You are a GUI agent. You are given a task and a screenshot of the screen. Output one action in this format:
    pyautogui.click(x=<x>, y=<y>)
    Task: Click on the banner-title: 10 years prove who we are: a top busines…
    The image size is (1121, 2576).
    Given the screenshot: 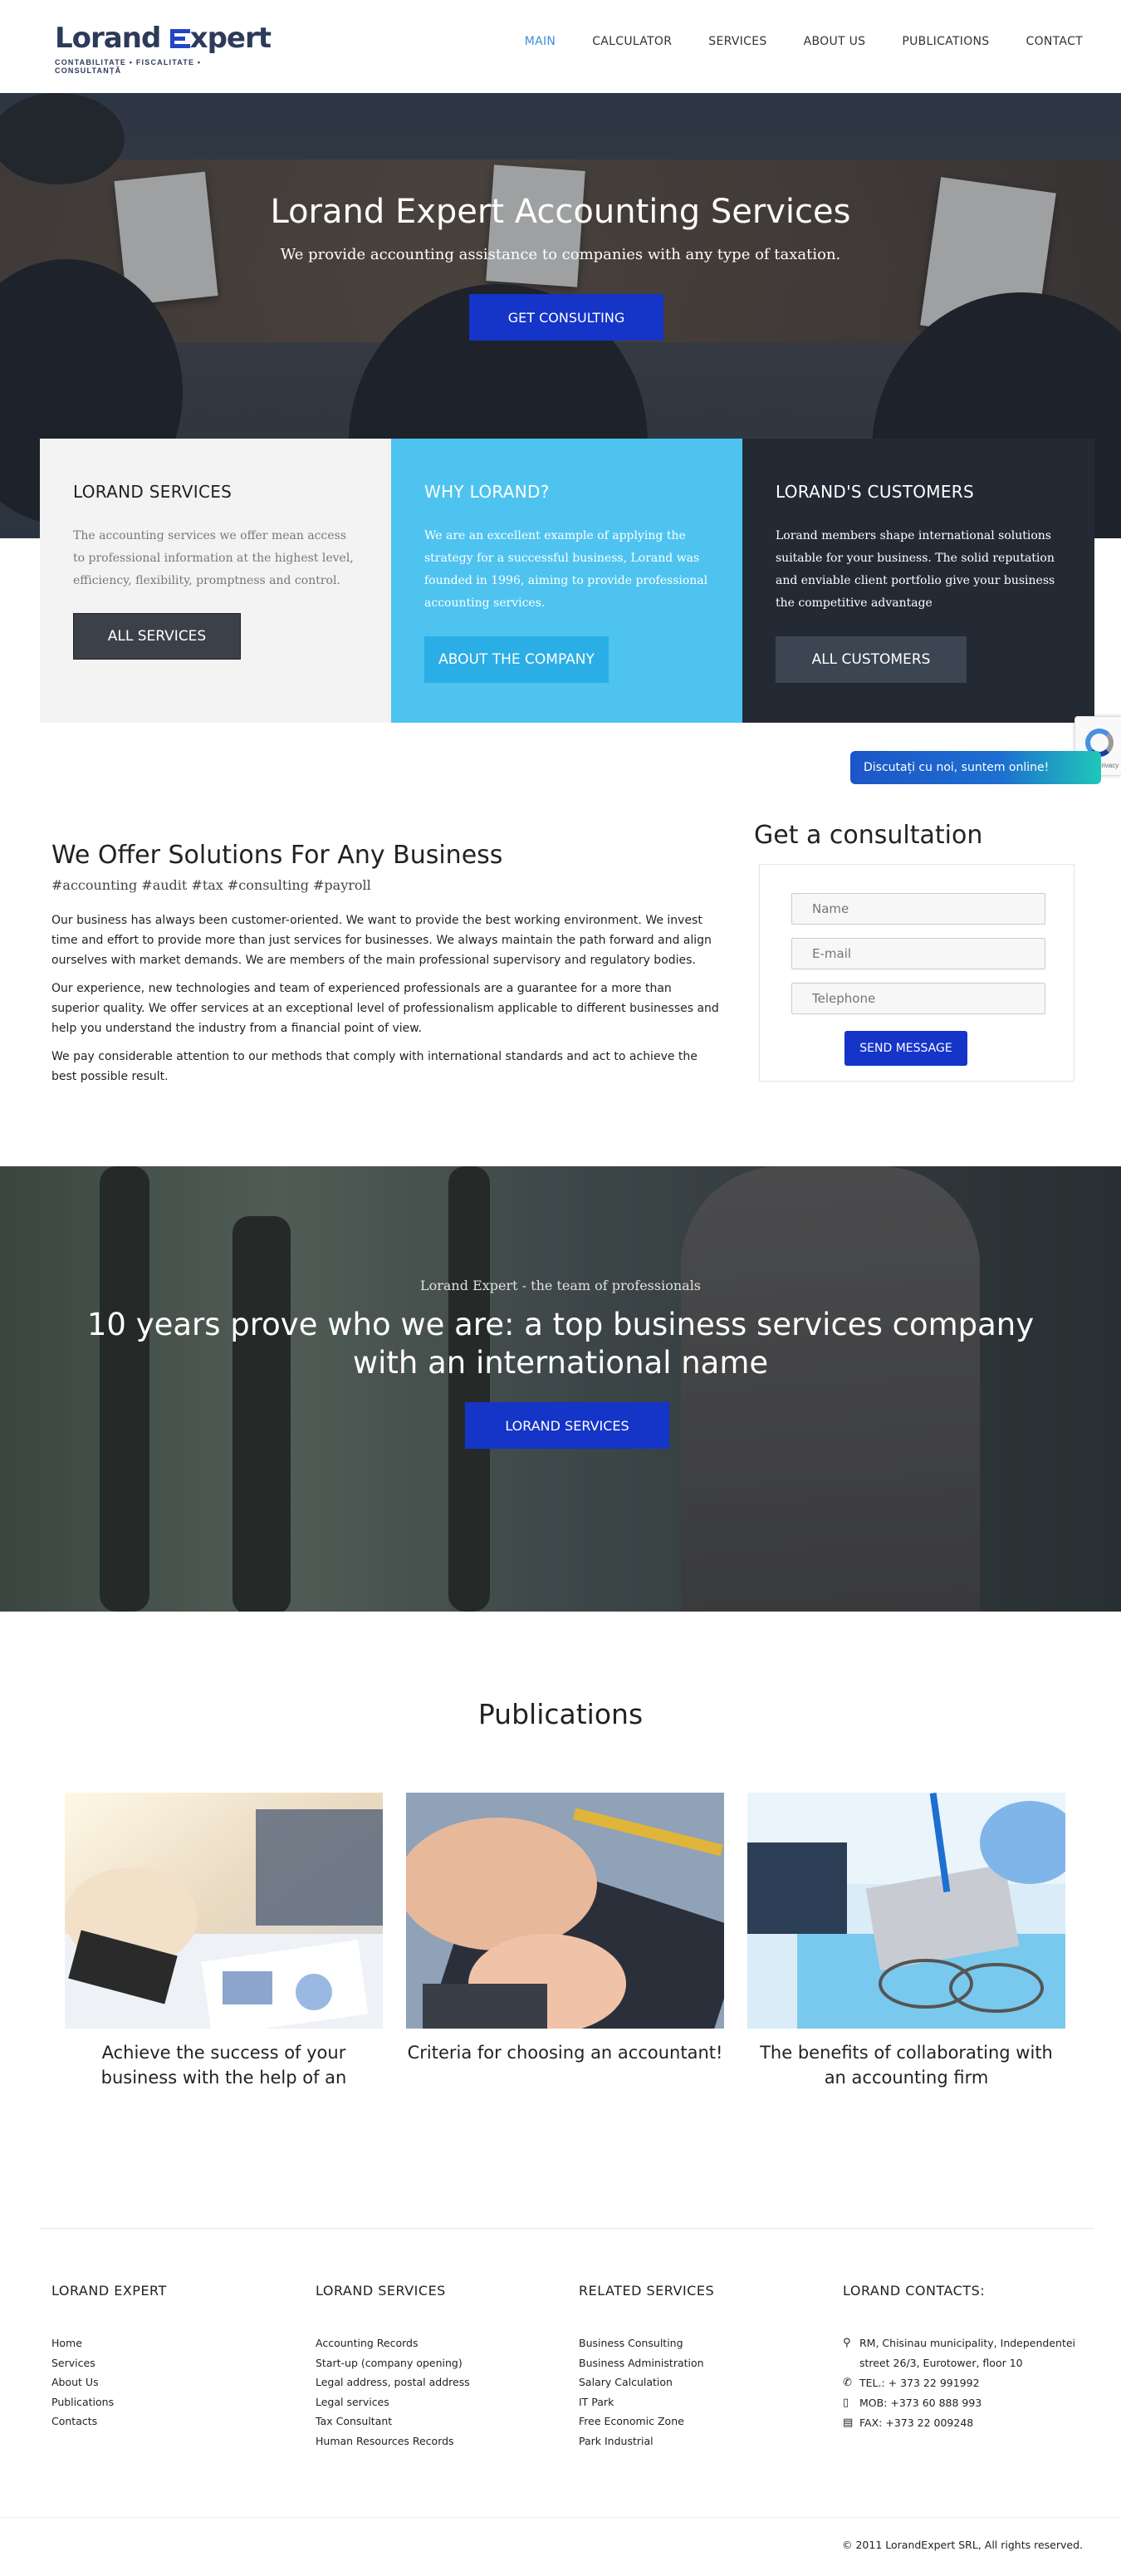 What is the action you would take?
    pyautogui.click(x=560, y=1344)
    